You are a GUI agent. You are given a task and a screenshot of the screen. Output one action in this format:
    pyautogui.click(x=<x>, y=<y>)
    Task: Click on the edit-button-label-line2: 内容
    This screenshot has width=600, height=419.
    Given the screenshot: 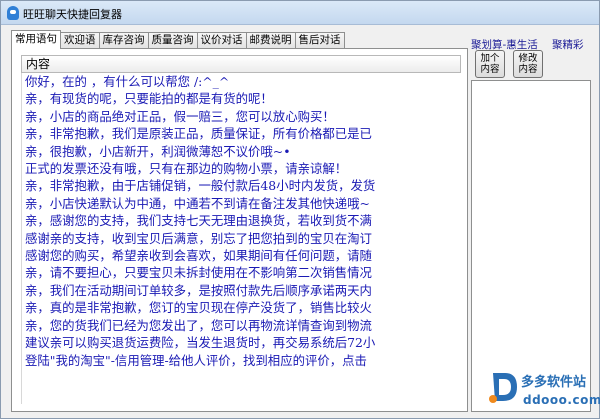 What is the action you would take?
    pyautogui.click(x=528, y=69)
    